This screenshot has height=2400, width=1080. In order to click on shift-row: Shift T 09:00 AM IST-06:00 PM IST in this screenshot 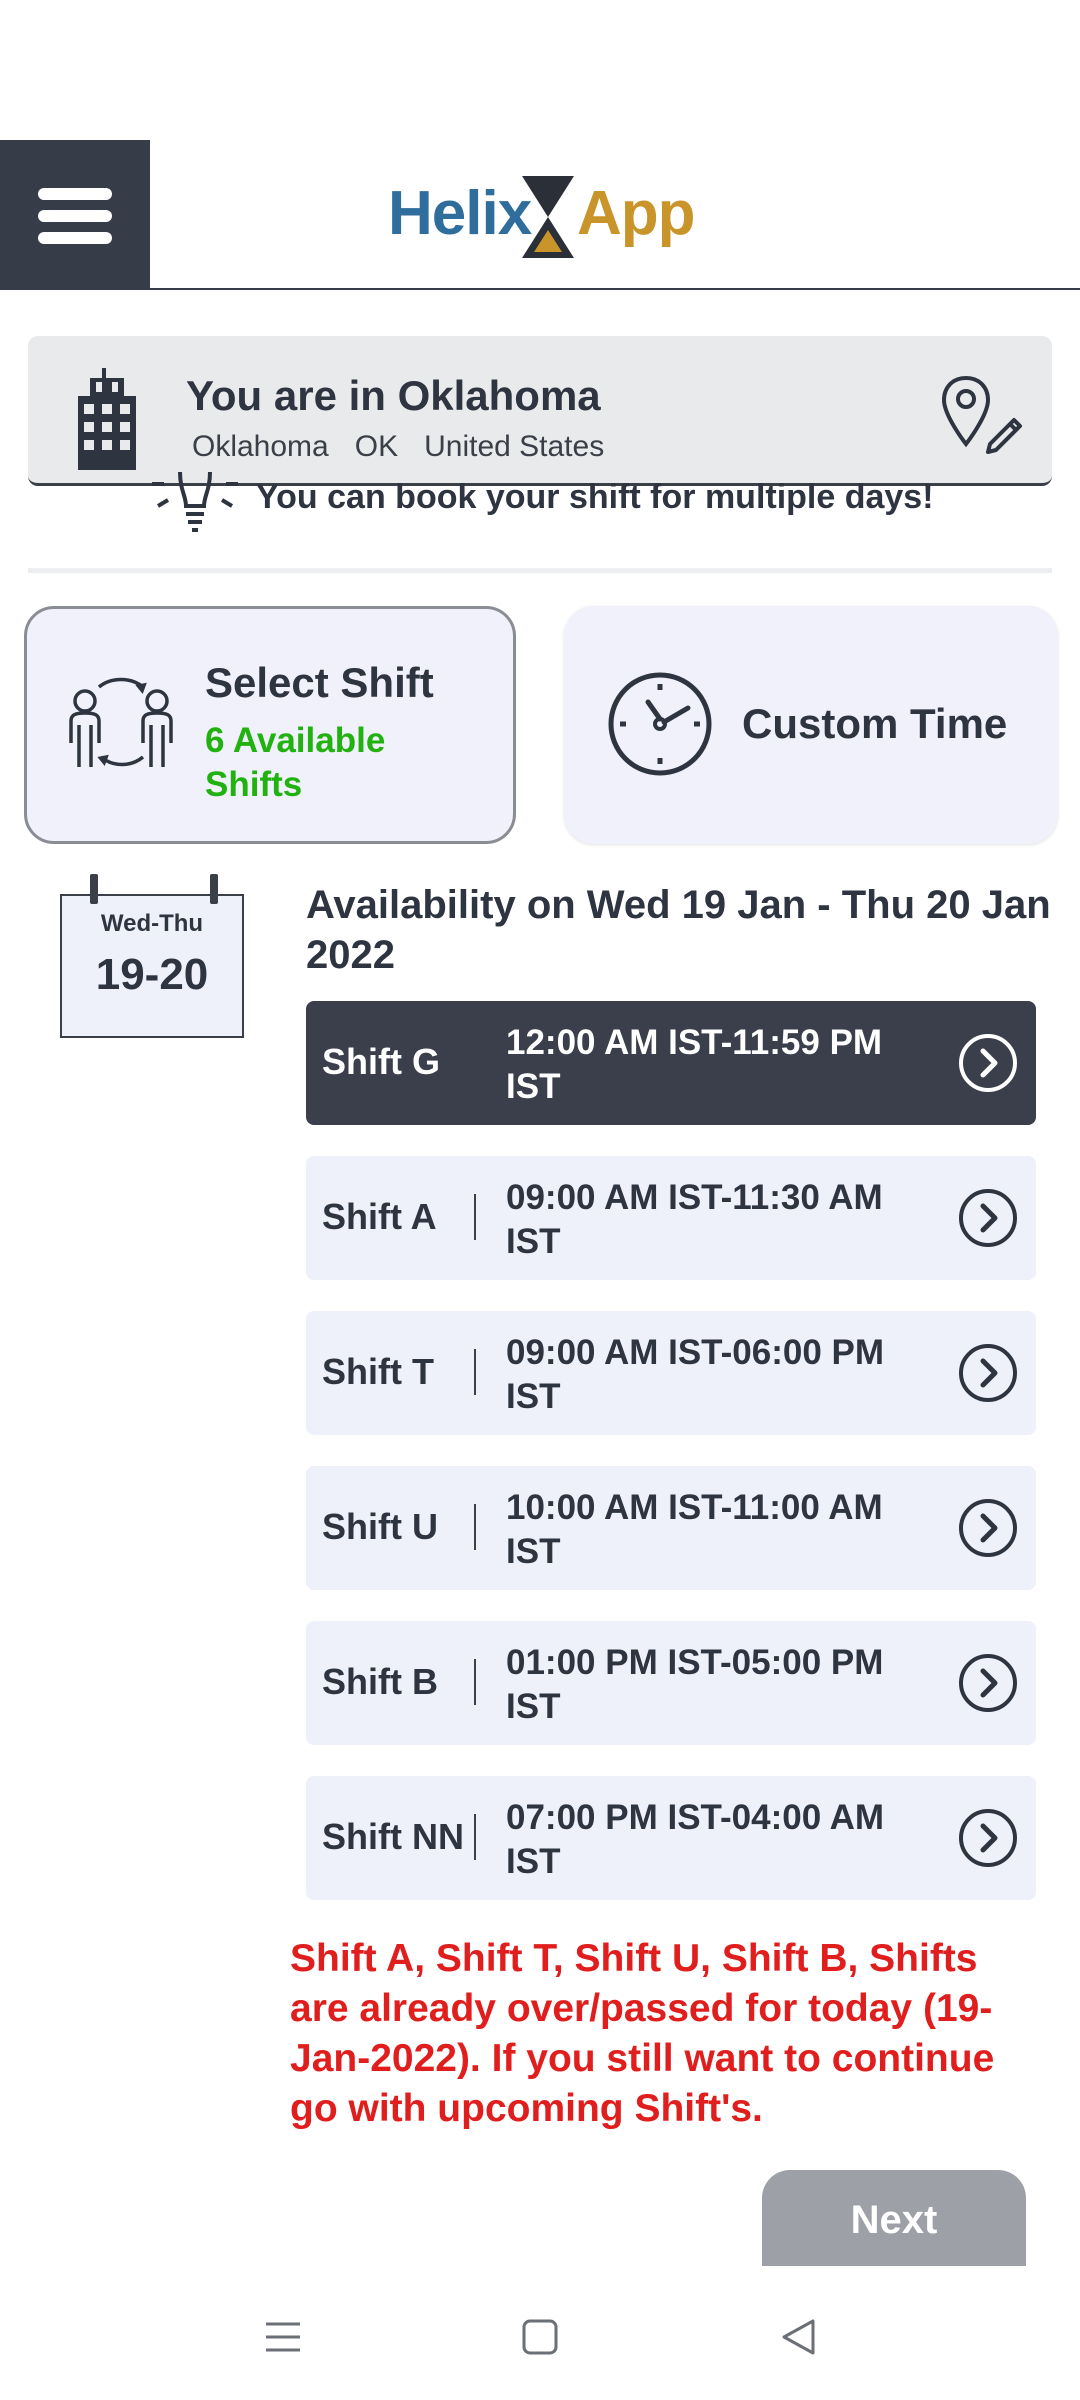, I will do `click(671, 1373)`.